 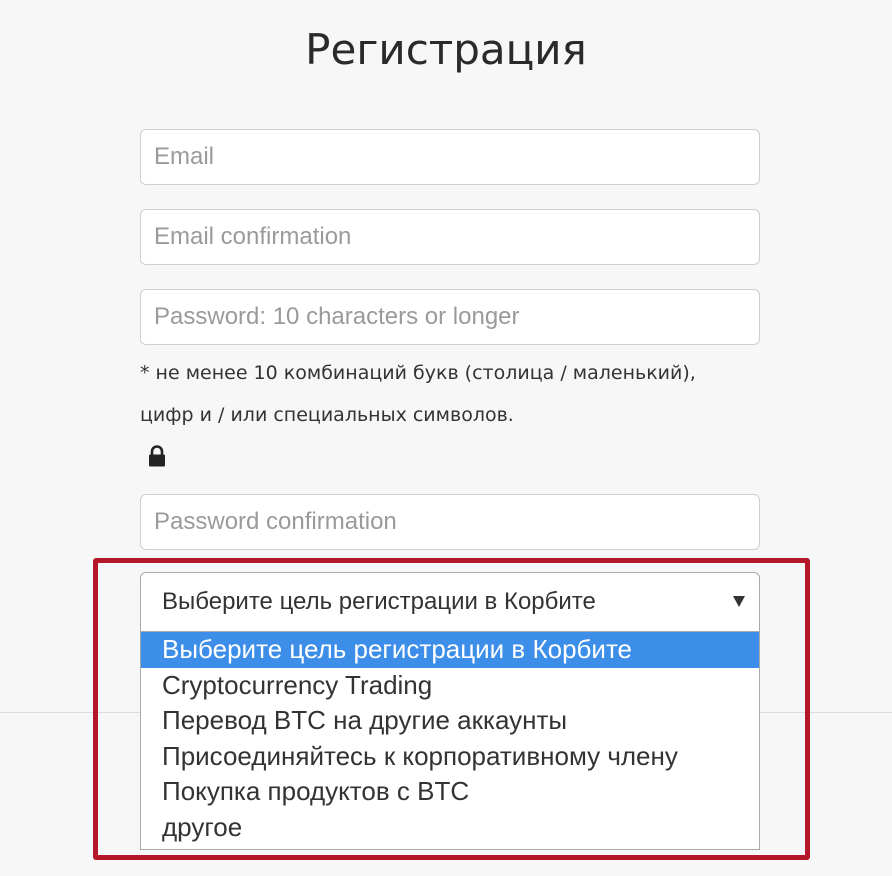 I want to click on password-field, so click(x=450, y=317).